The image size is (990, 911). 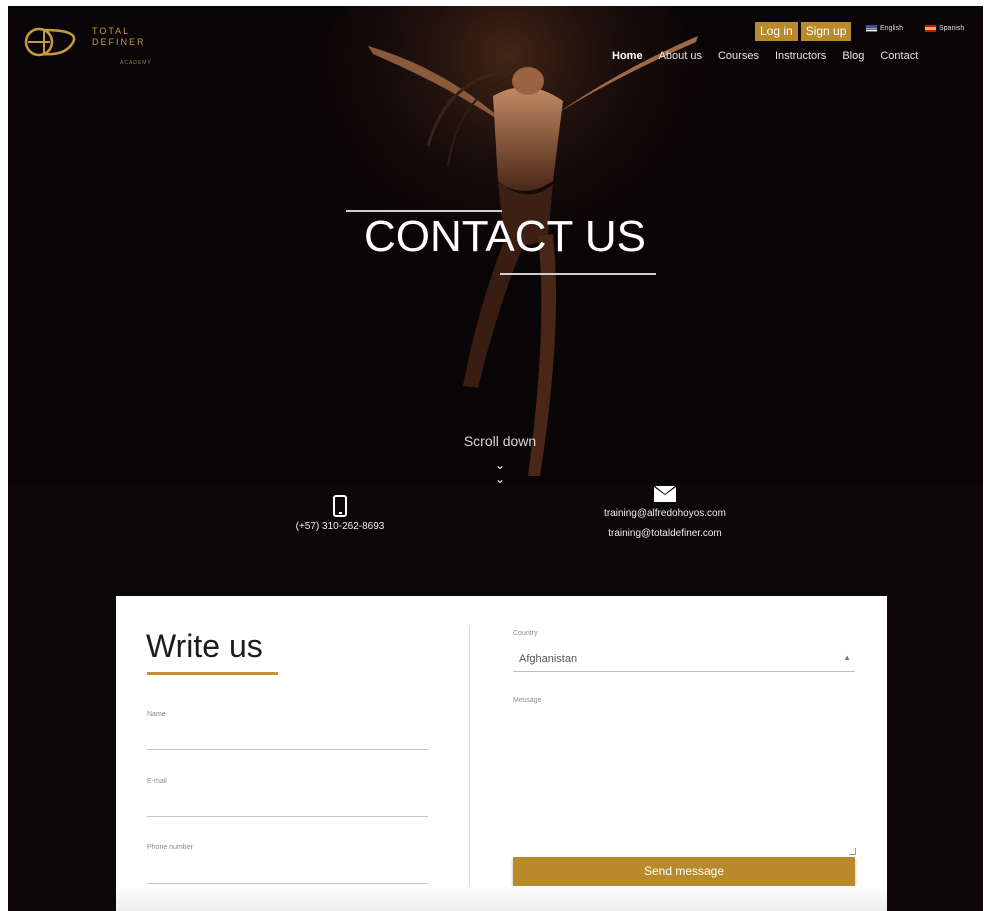 What do you see at coordinates (289, 804) in the screenshot?
I see `email-input` at bounding box center [289, 804].